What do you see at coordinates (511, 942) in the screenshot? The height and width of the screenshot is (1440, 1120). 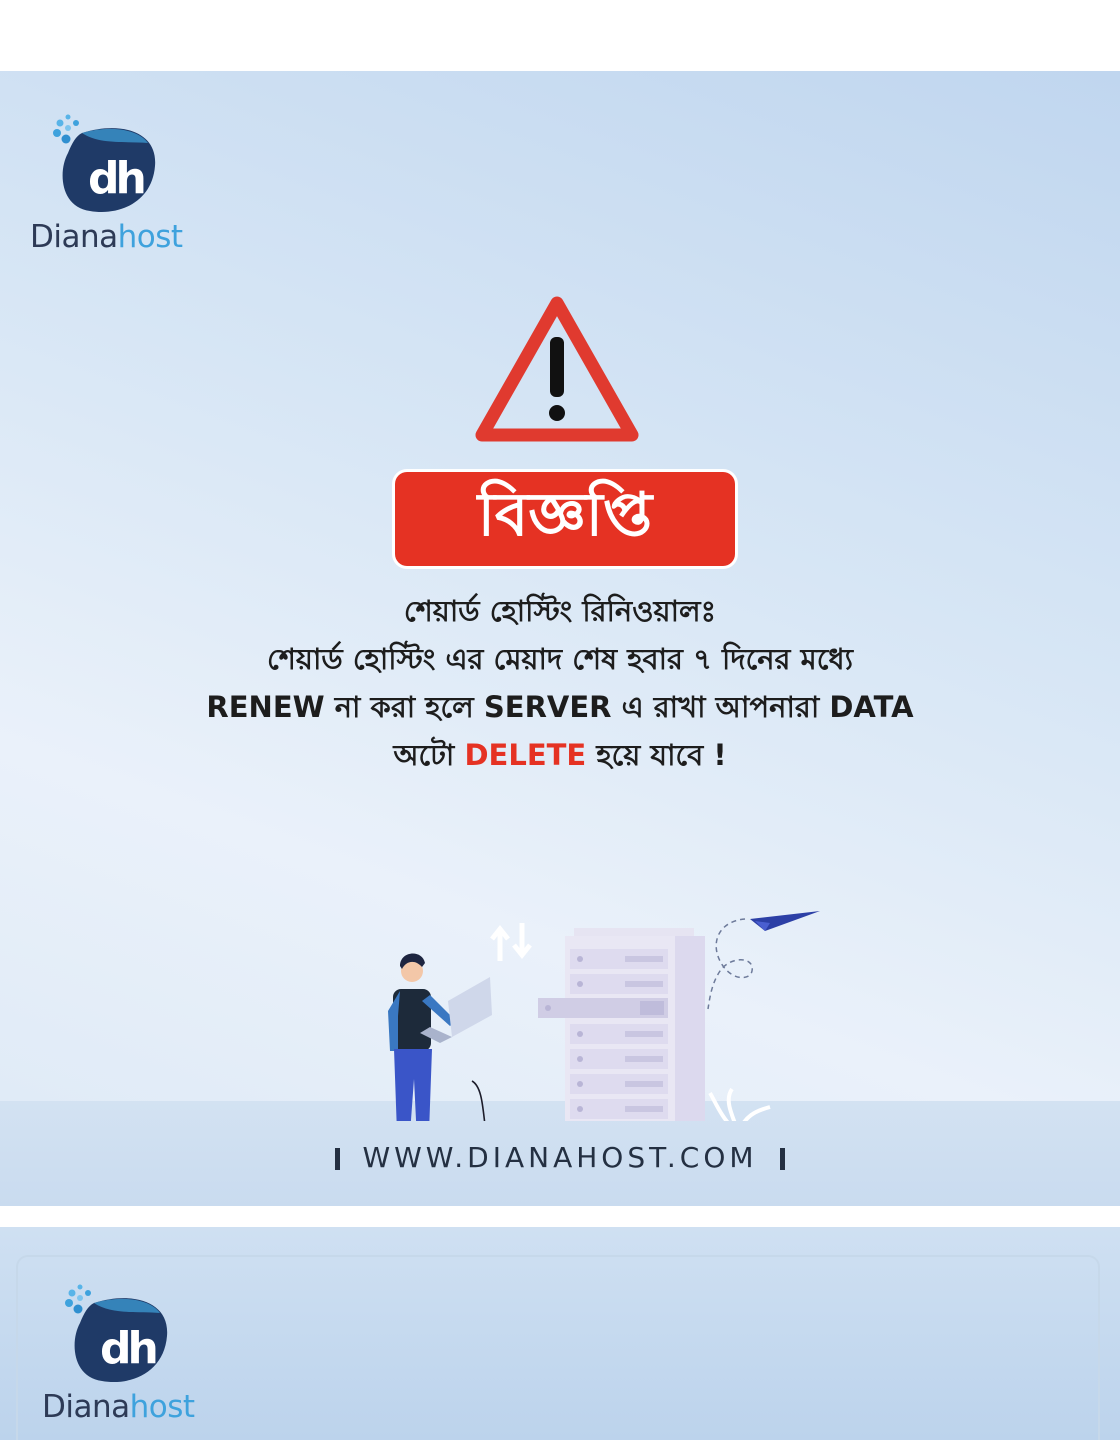 I see `upload-download-arrows-icon` at bounding box center [511, 942].